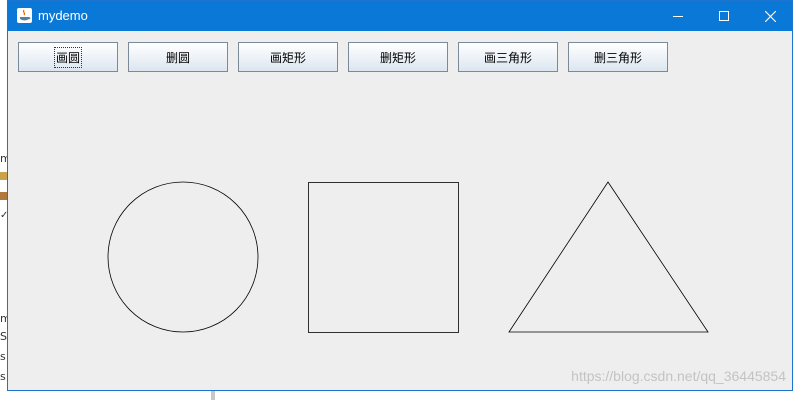 Image resolution: width=800 pixels, height=400 pixels. What do you see at coordinates (24, 15) in the screenshot?
I see `java-icon` at bounding box center [24, 15].